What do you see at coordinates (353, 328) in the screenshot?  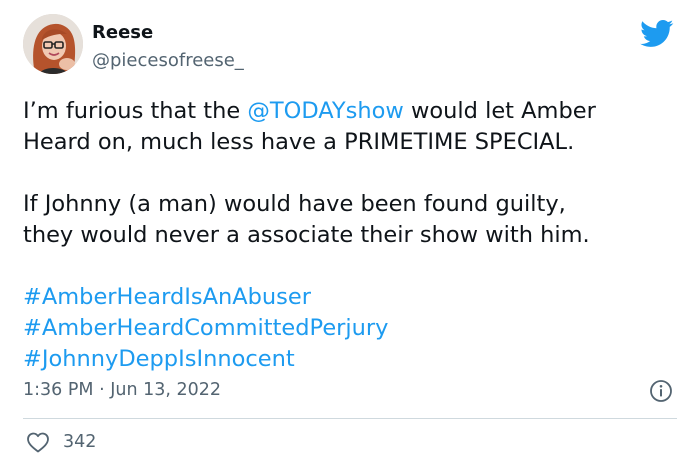 I see `hashtag-link: #AmberHeardCommittedPerjury` at bounding box center [353, 328].